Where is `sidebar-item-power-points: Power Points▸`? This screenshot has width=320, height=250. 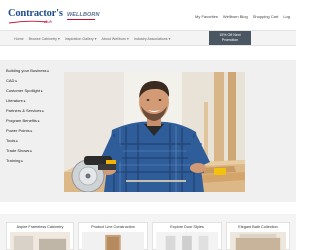
sidebar-item-power-points: Power Points▸ is located at coordinates (33, 131).